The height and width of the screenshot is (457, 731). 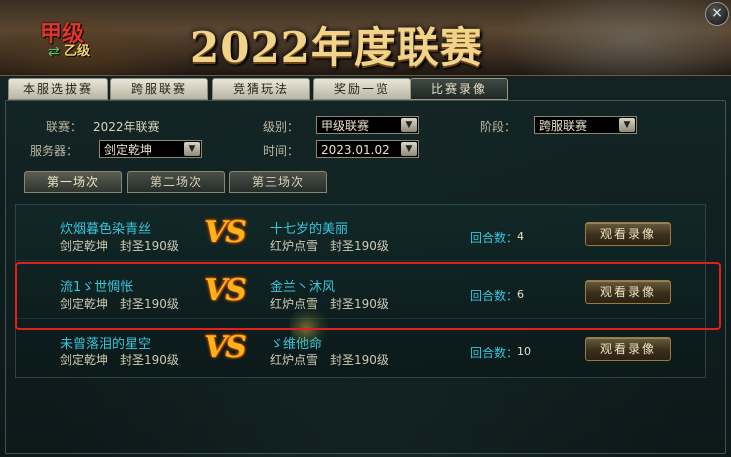 I want to click on time-select-value: 2023.01.02, so click(x=355, y=150).